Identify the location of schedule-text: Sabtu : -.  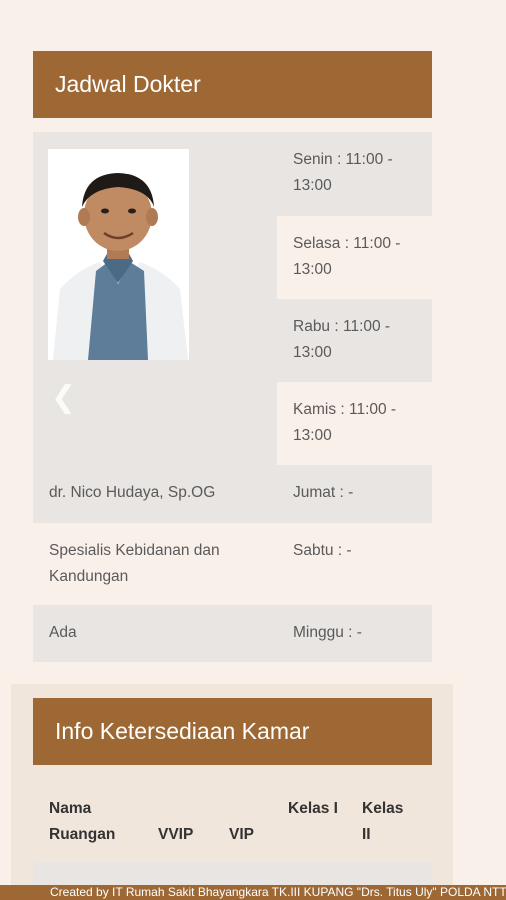
(322, 550).